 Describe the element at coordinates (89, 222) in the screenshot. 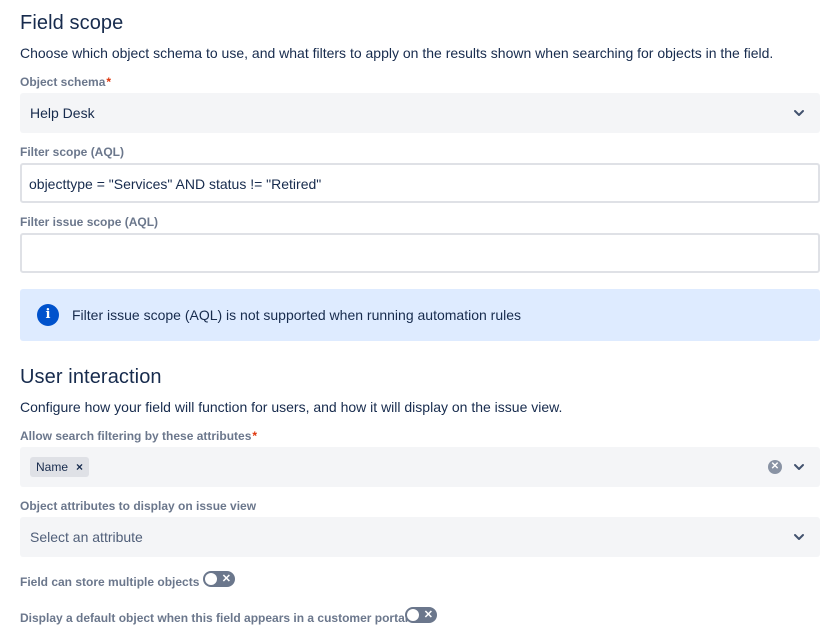

I see `filter-issue-scope-label: Filter issue scope (AQL)` at that location.